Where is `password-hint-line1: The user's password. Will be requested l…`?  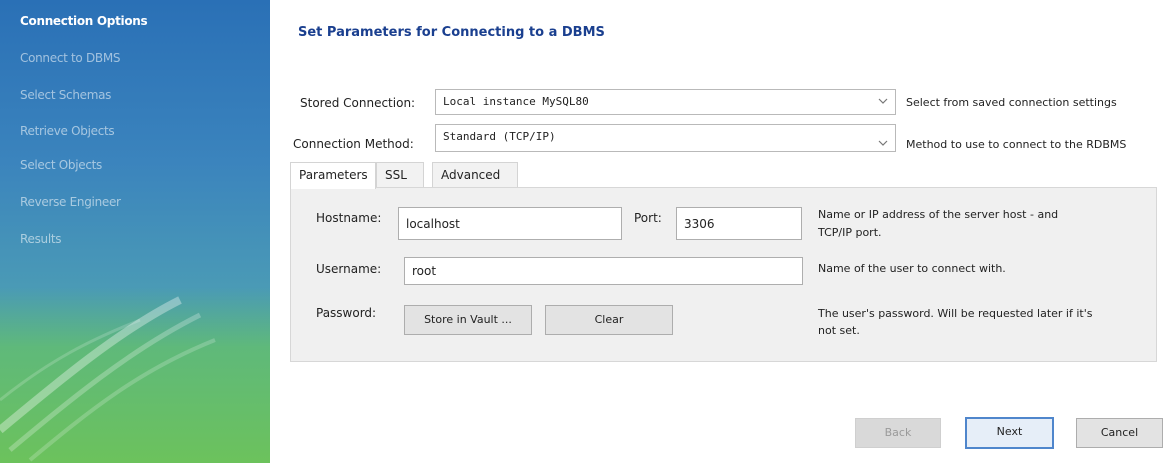
password-hint-line1: The user's password. Will be requested l… is located at coordinates (955, 313).